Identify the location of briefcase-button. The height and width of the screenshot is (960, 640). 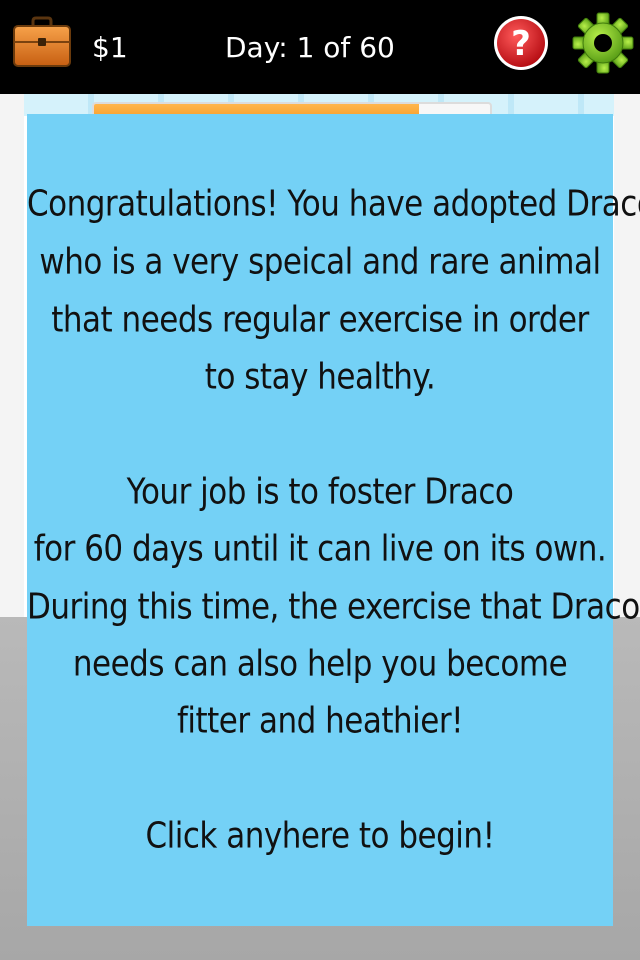
(42, 42).